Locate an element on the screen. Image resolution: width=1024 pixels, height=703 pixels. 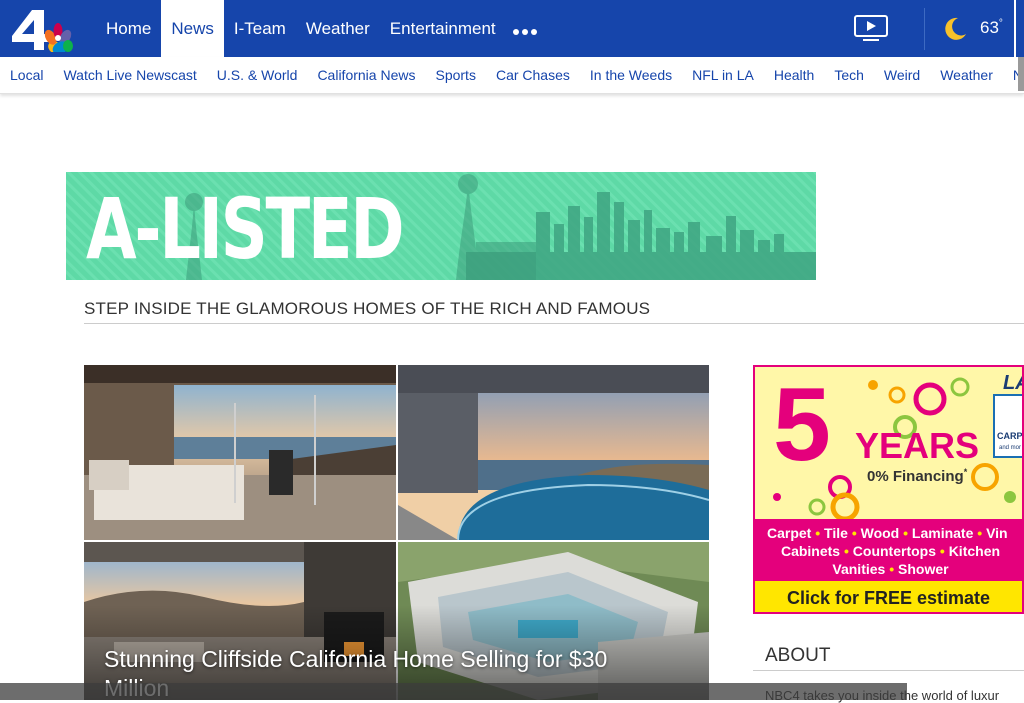
subnav-weird: Weird is located at coordinates (902, 75).